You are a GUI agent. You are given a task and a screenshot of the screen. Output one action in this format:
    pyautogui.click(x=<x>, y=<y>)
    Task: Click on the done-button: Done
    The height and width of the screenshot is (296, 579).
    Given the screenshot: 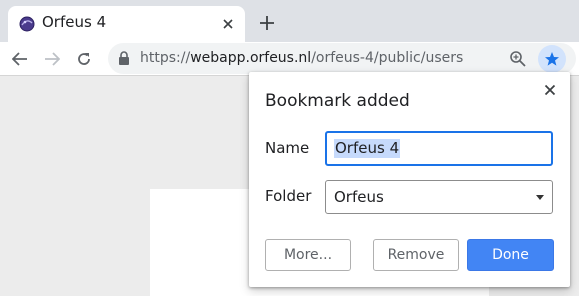 What is the action you would take?
    pyautogui.click(x=510, y=255)
    